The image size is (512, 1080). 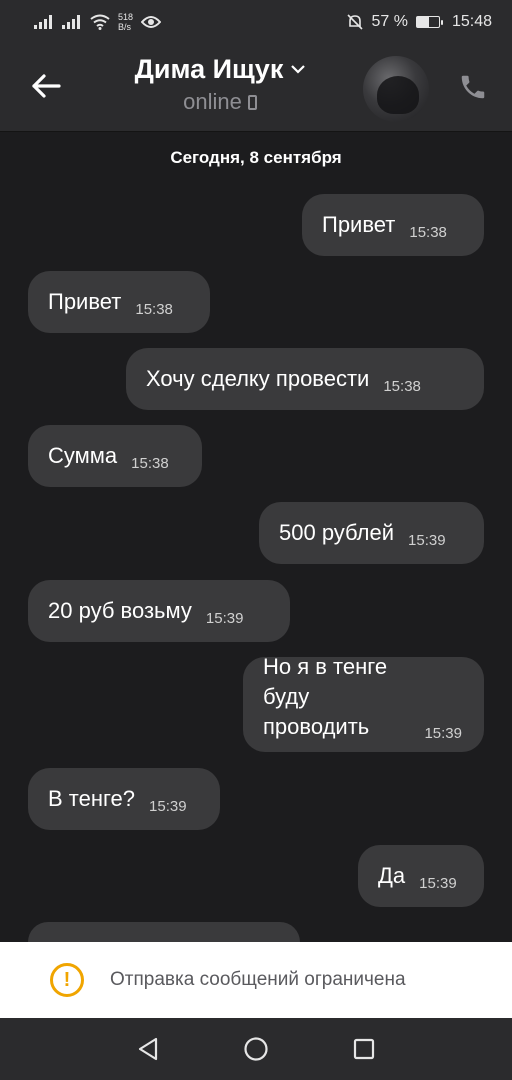 I want to click on battery-percent: 57 %, so click(x=389, y=21).